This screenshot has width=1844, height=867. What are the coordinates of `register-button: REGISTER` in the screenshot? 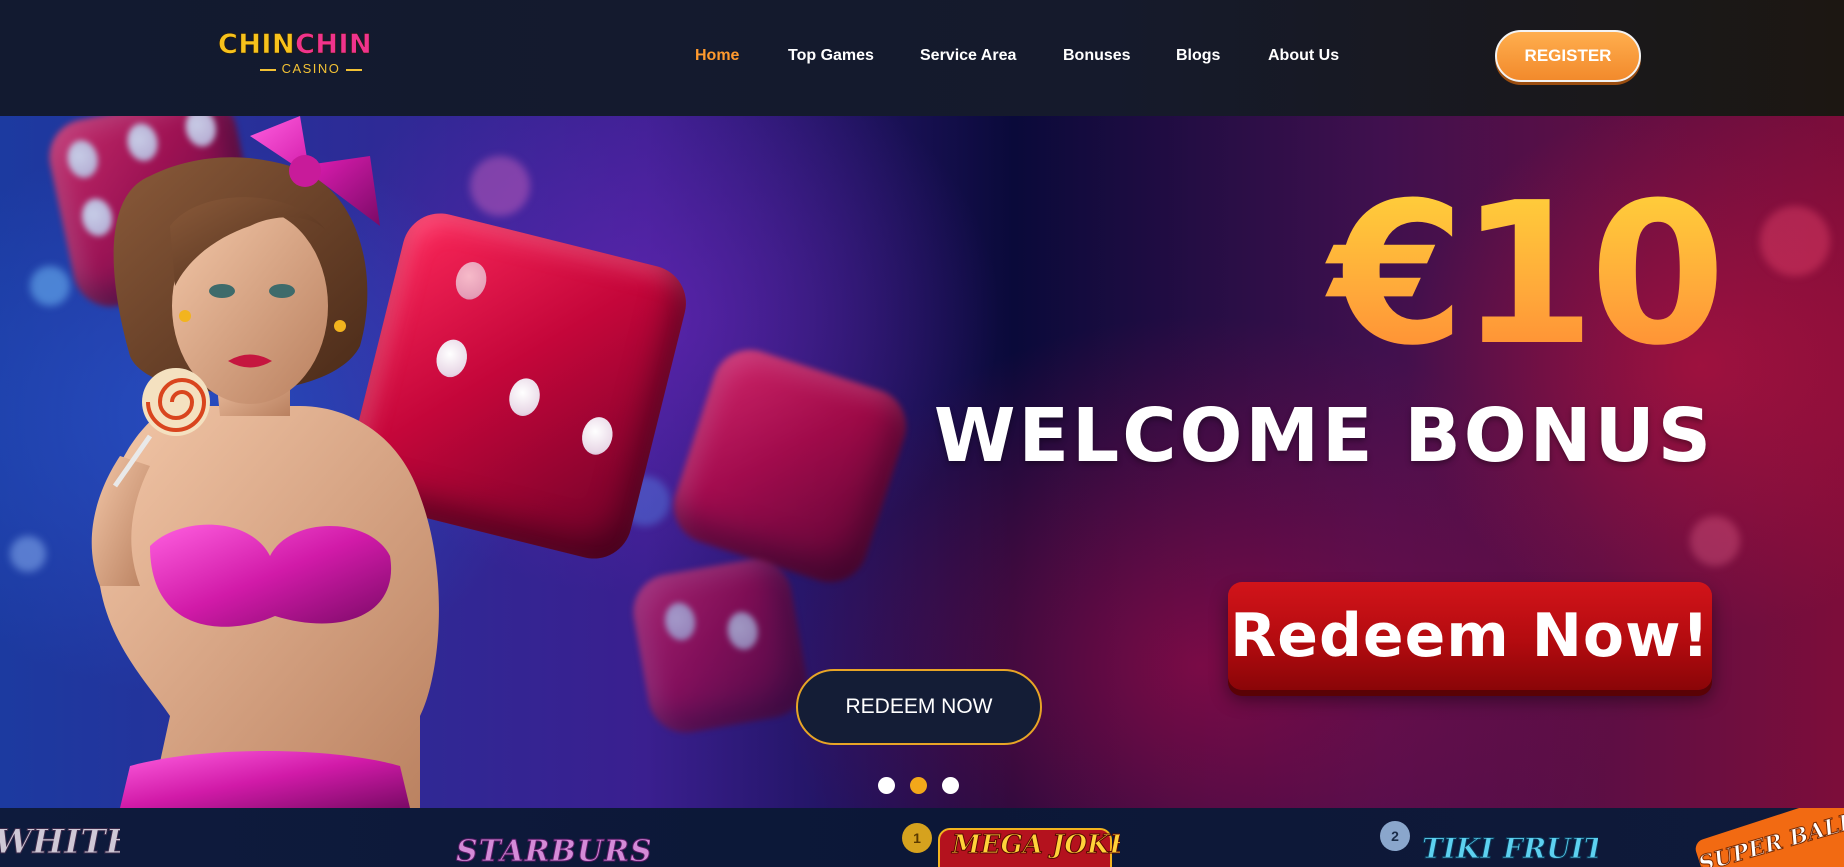 It's located at (1568, 56).